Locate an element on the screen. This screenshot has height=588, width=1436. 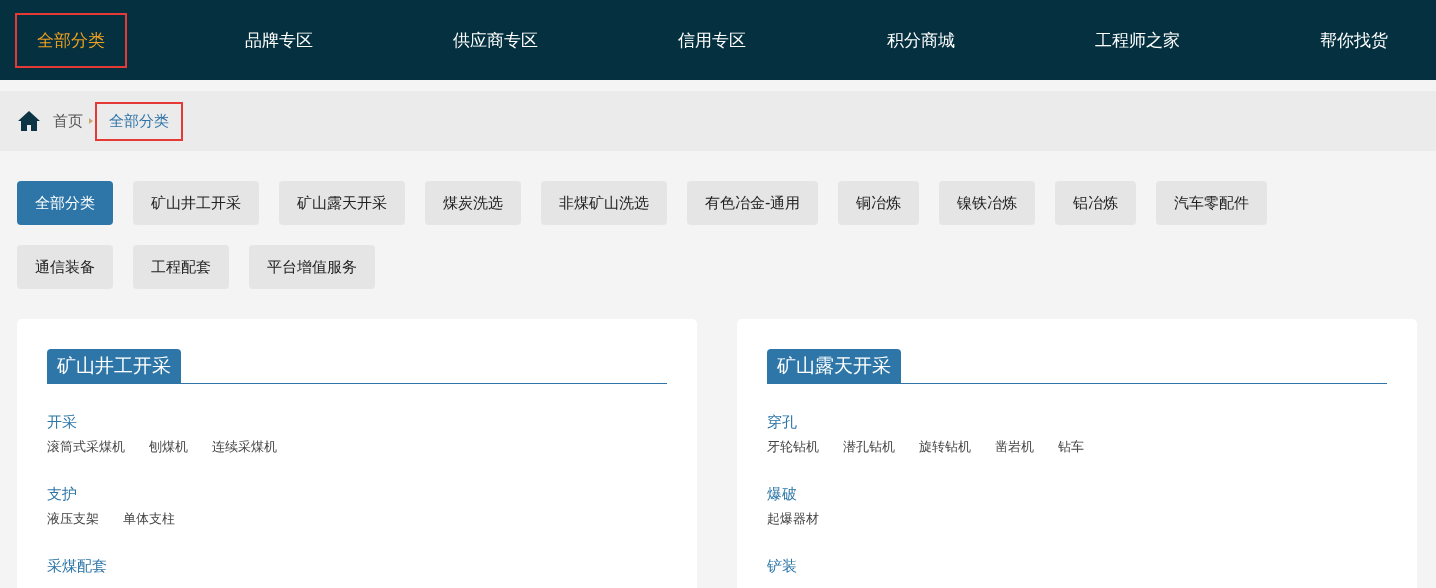
category-tab: 有色冶金-通用 is located at coordinates (753, 203).